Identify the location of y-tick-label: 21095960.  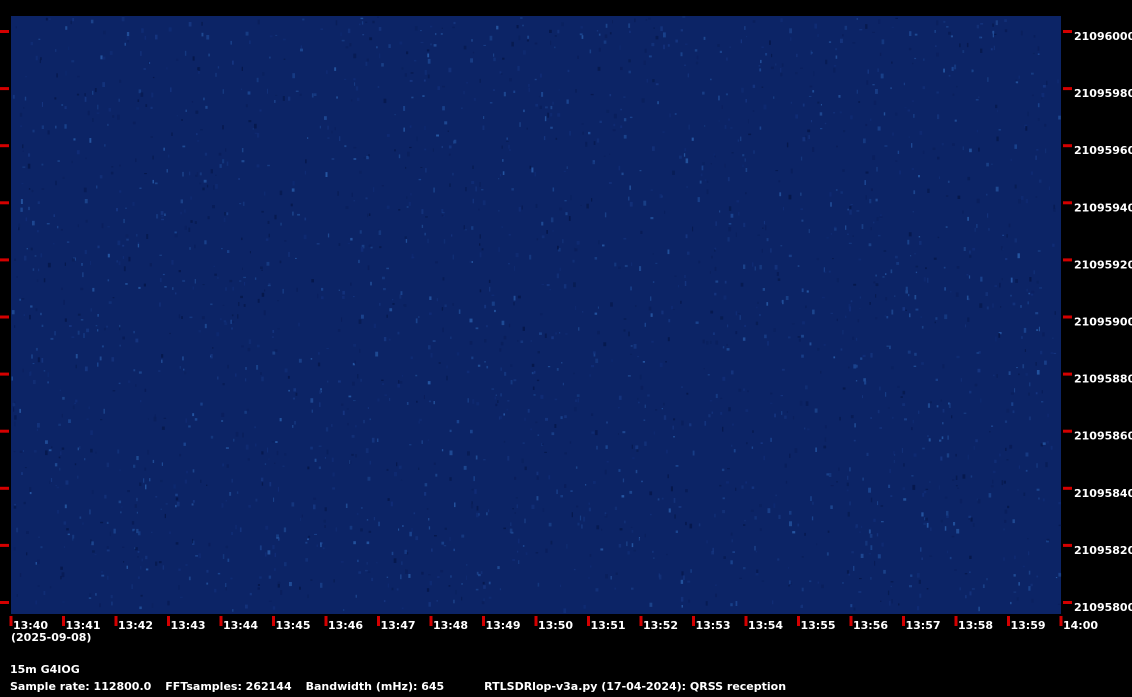
(1103, 150).